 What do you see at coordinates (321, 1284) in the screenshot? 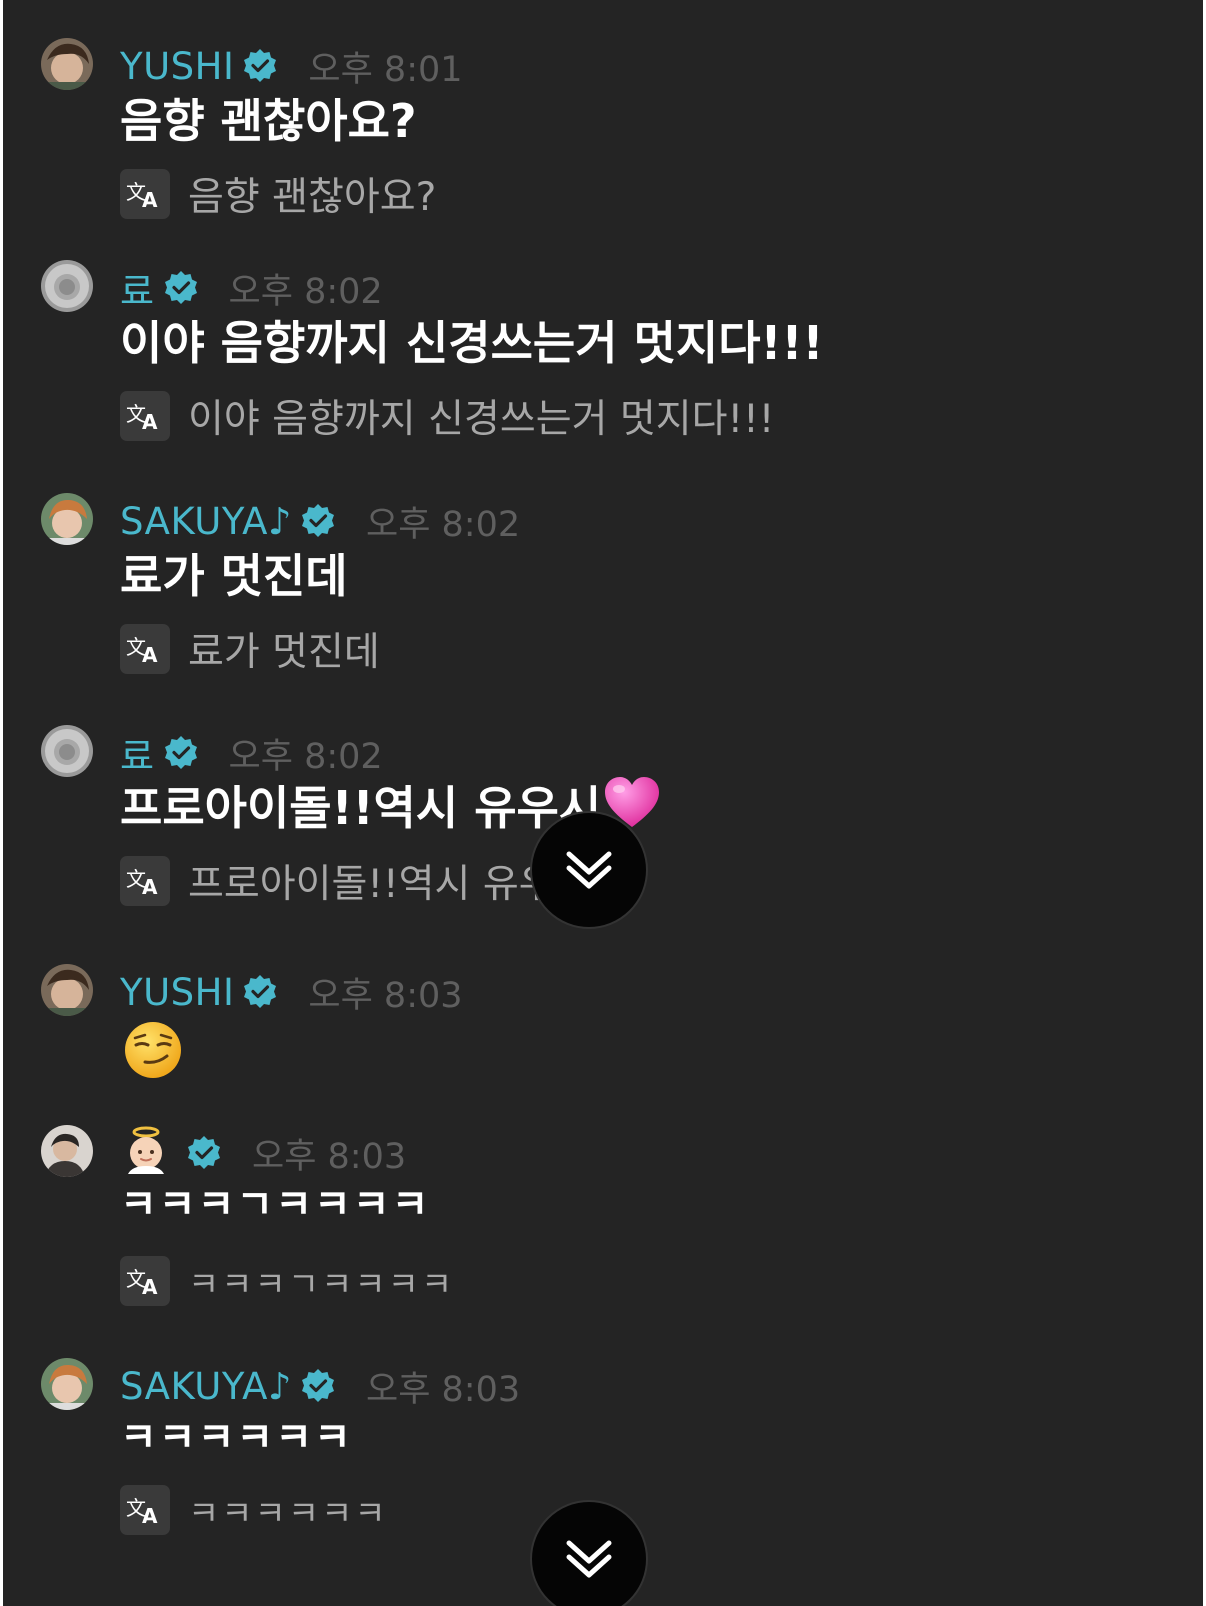
I see `translation-text: ㅋㅋㅋㄱㅋㅋㅋㅋ` at bounding box center [321, 1284].